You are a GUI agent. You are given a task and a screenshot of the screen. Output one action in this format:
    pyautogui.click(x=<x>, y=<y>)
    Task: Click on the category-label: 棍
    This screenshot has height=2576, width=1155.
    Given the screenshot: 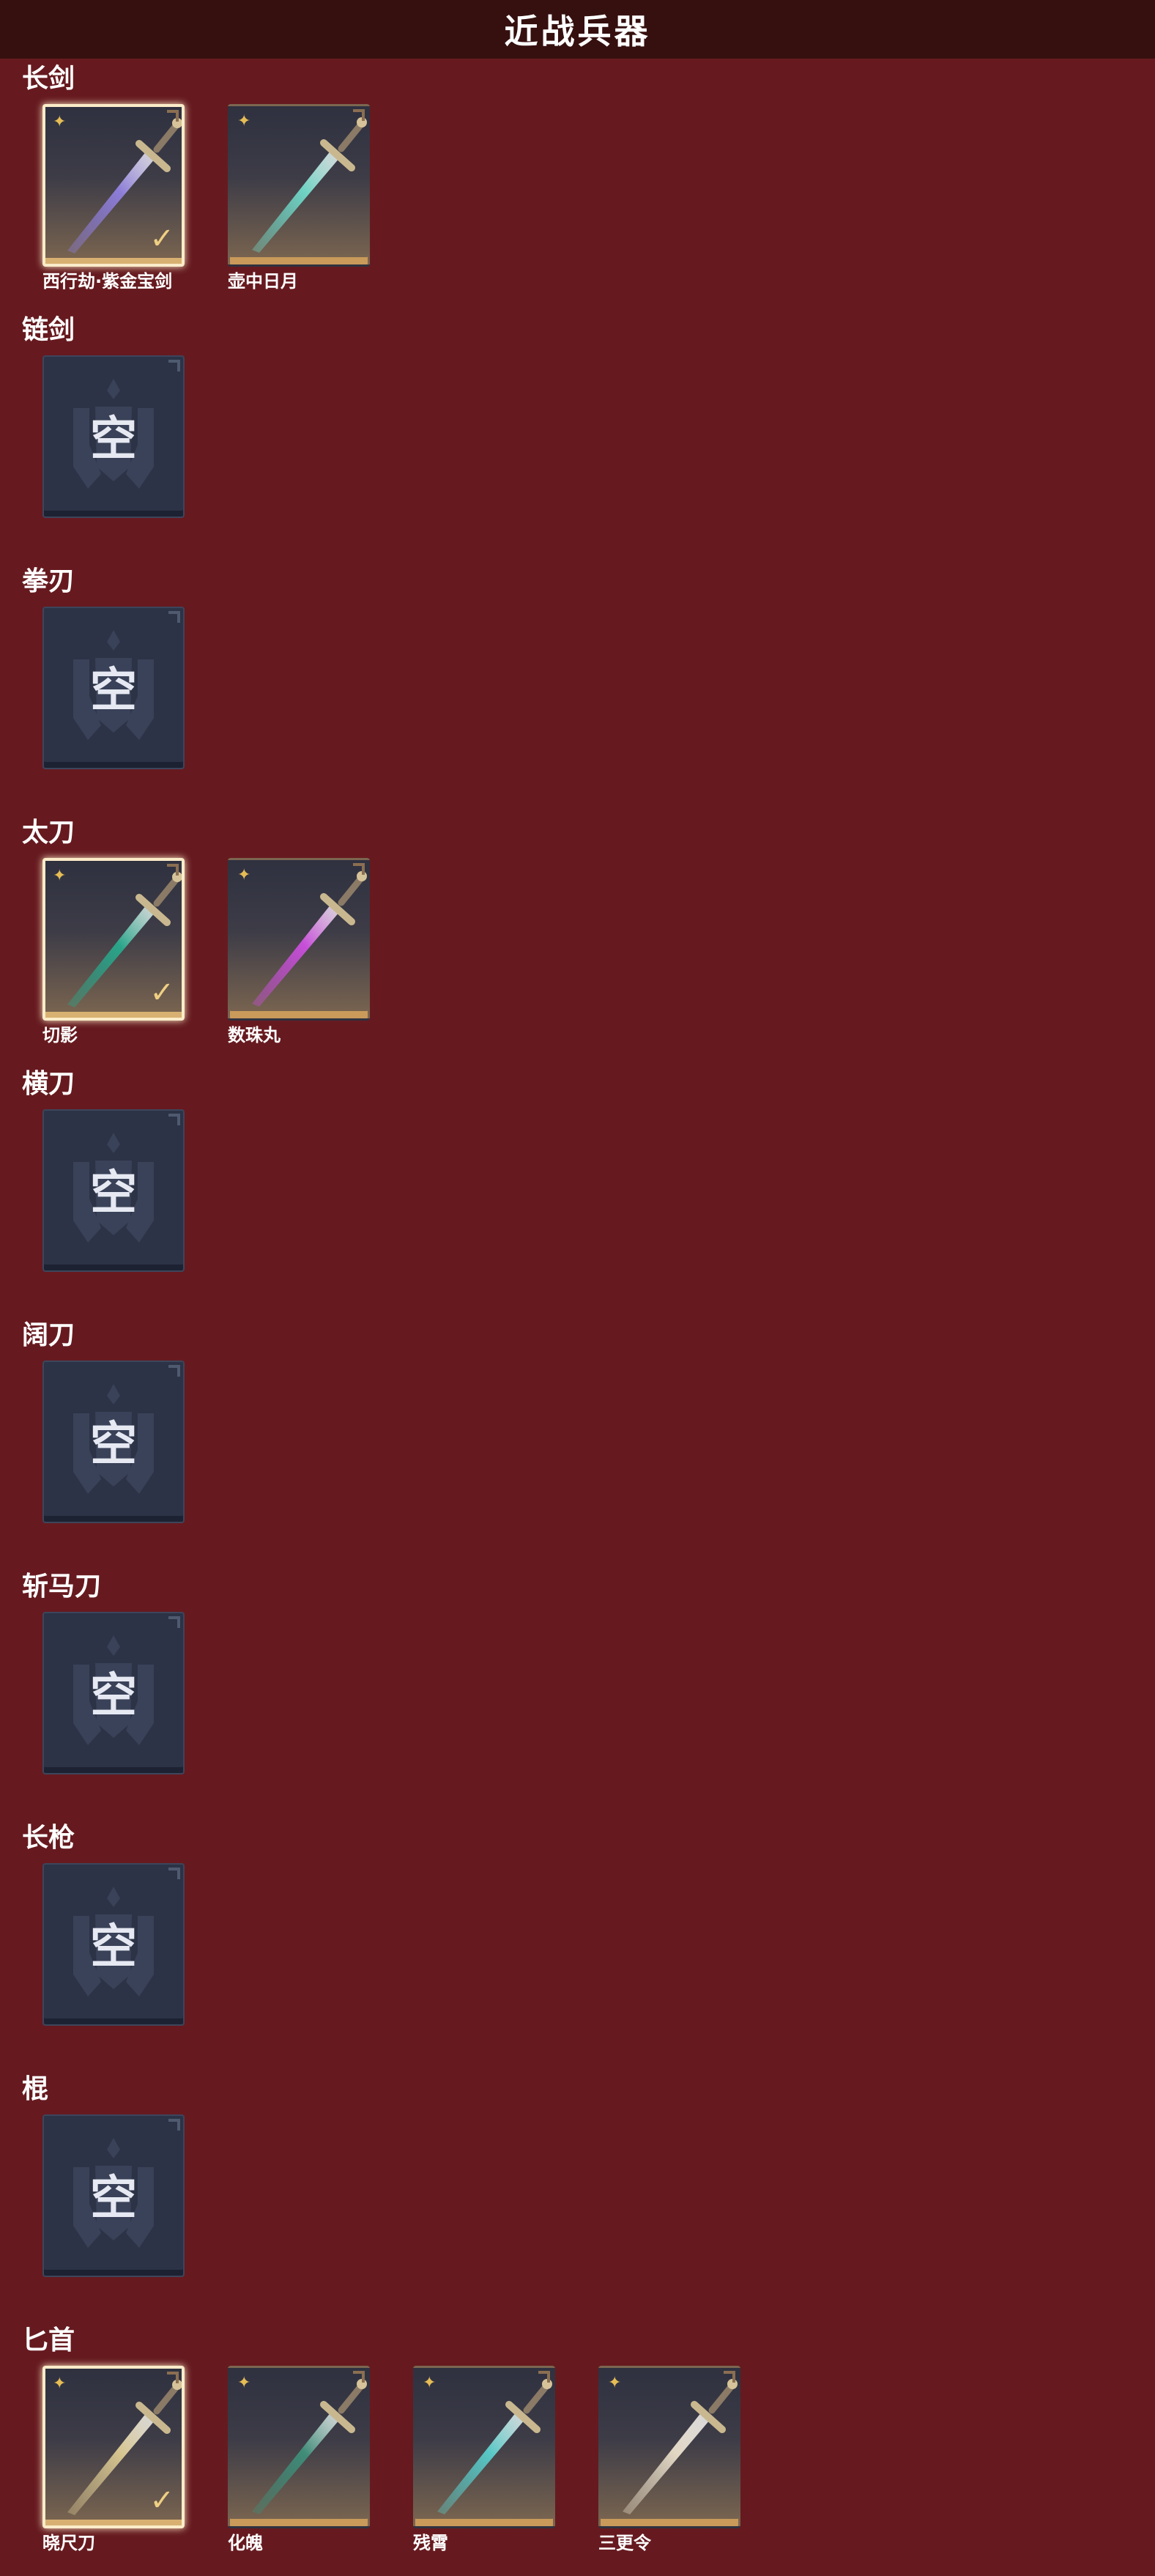 What is the action you would take?
    pyautogui.click(x=35, y=2089)
    